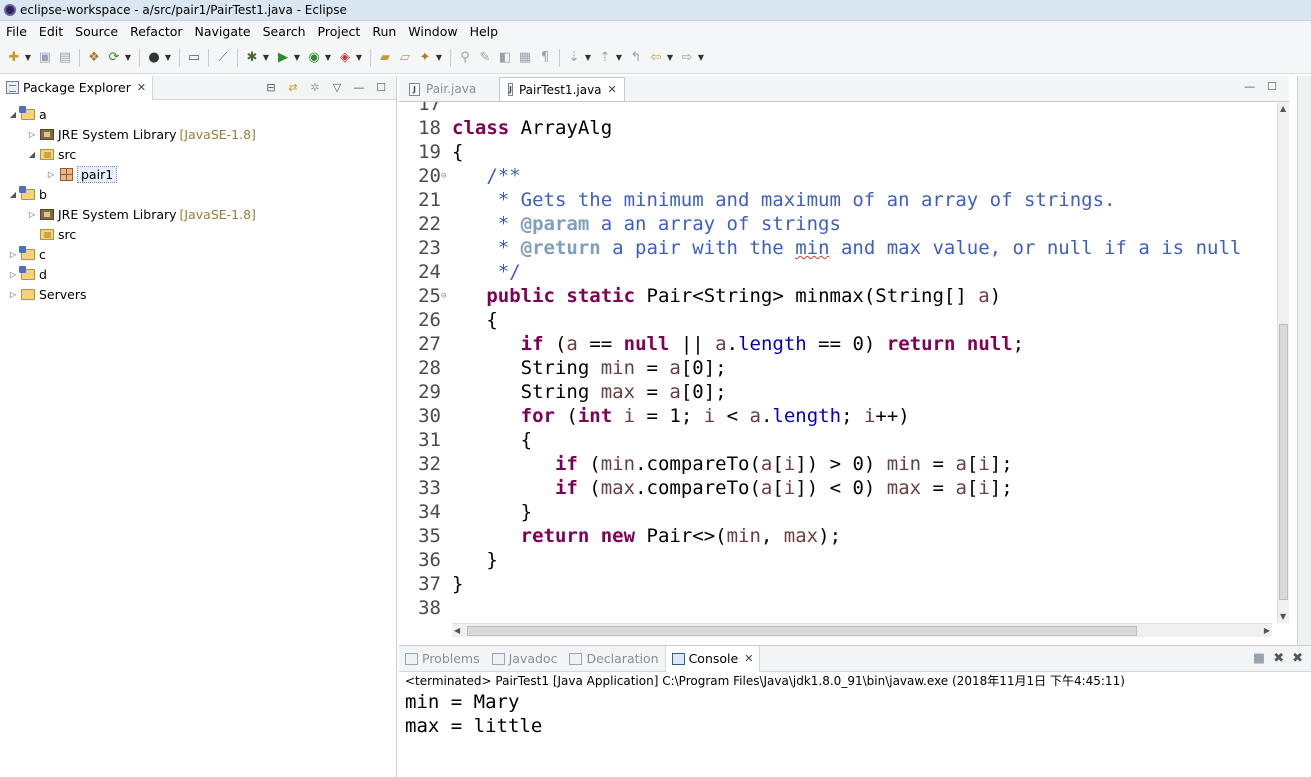 The image size is (1311, 777). What do you see at coordinates (442, 659) in the screenshot?
I see `tab-problems: Problems` at bounding box center [442, 659].